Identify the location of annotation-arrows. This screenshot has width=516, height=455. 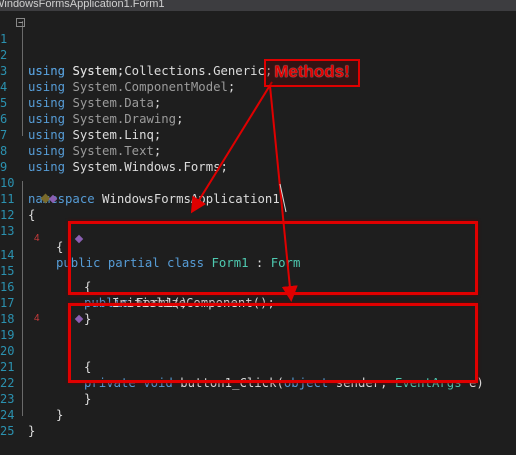
(244, 191).